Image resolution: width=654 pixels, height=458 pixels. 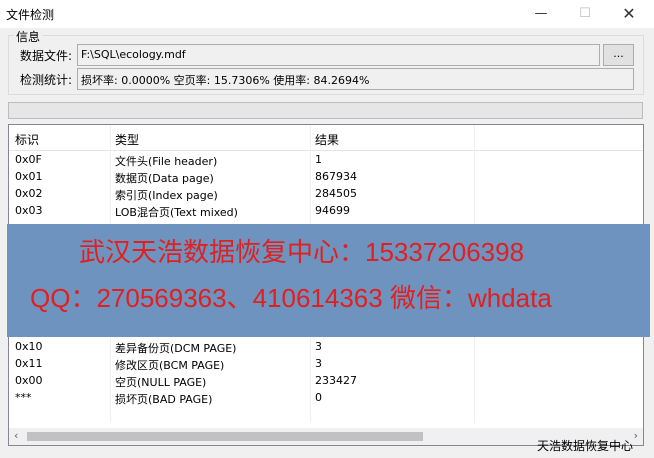 I want to click on row-type: 修改区页(BCM PAGE), so click(x=170, y=365).